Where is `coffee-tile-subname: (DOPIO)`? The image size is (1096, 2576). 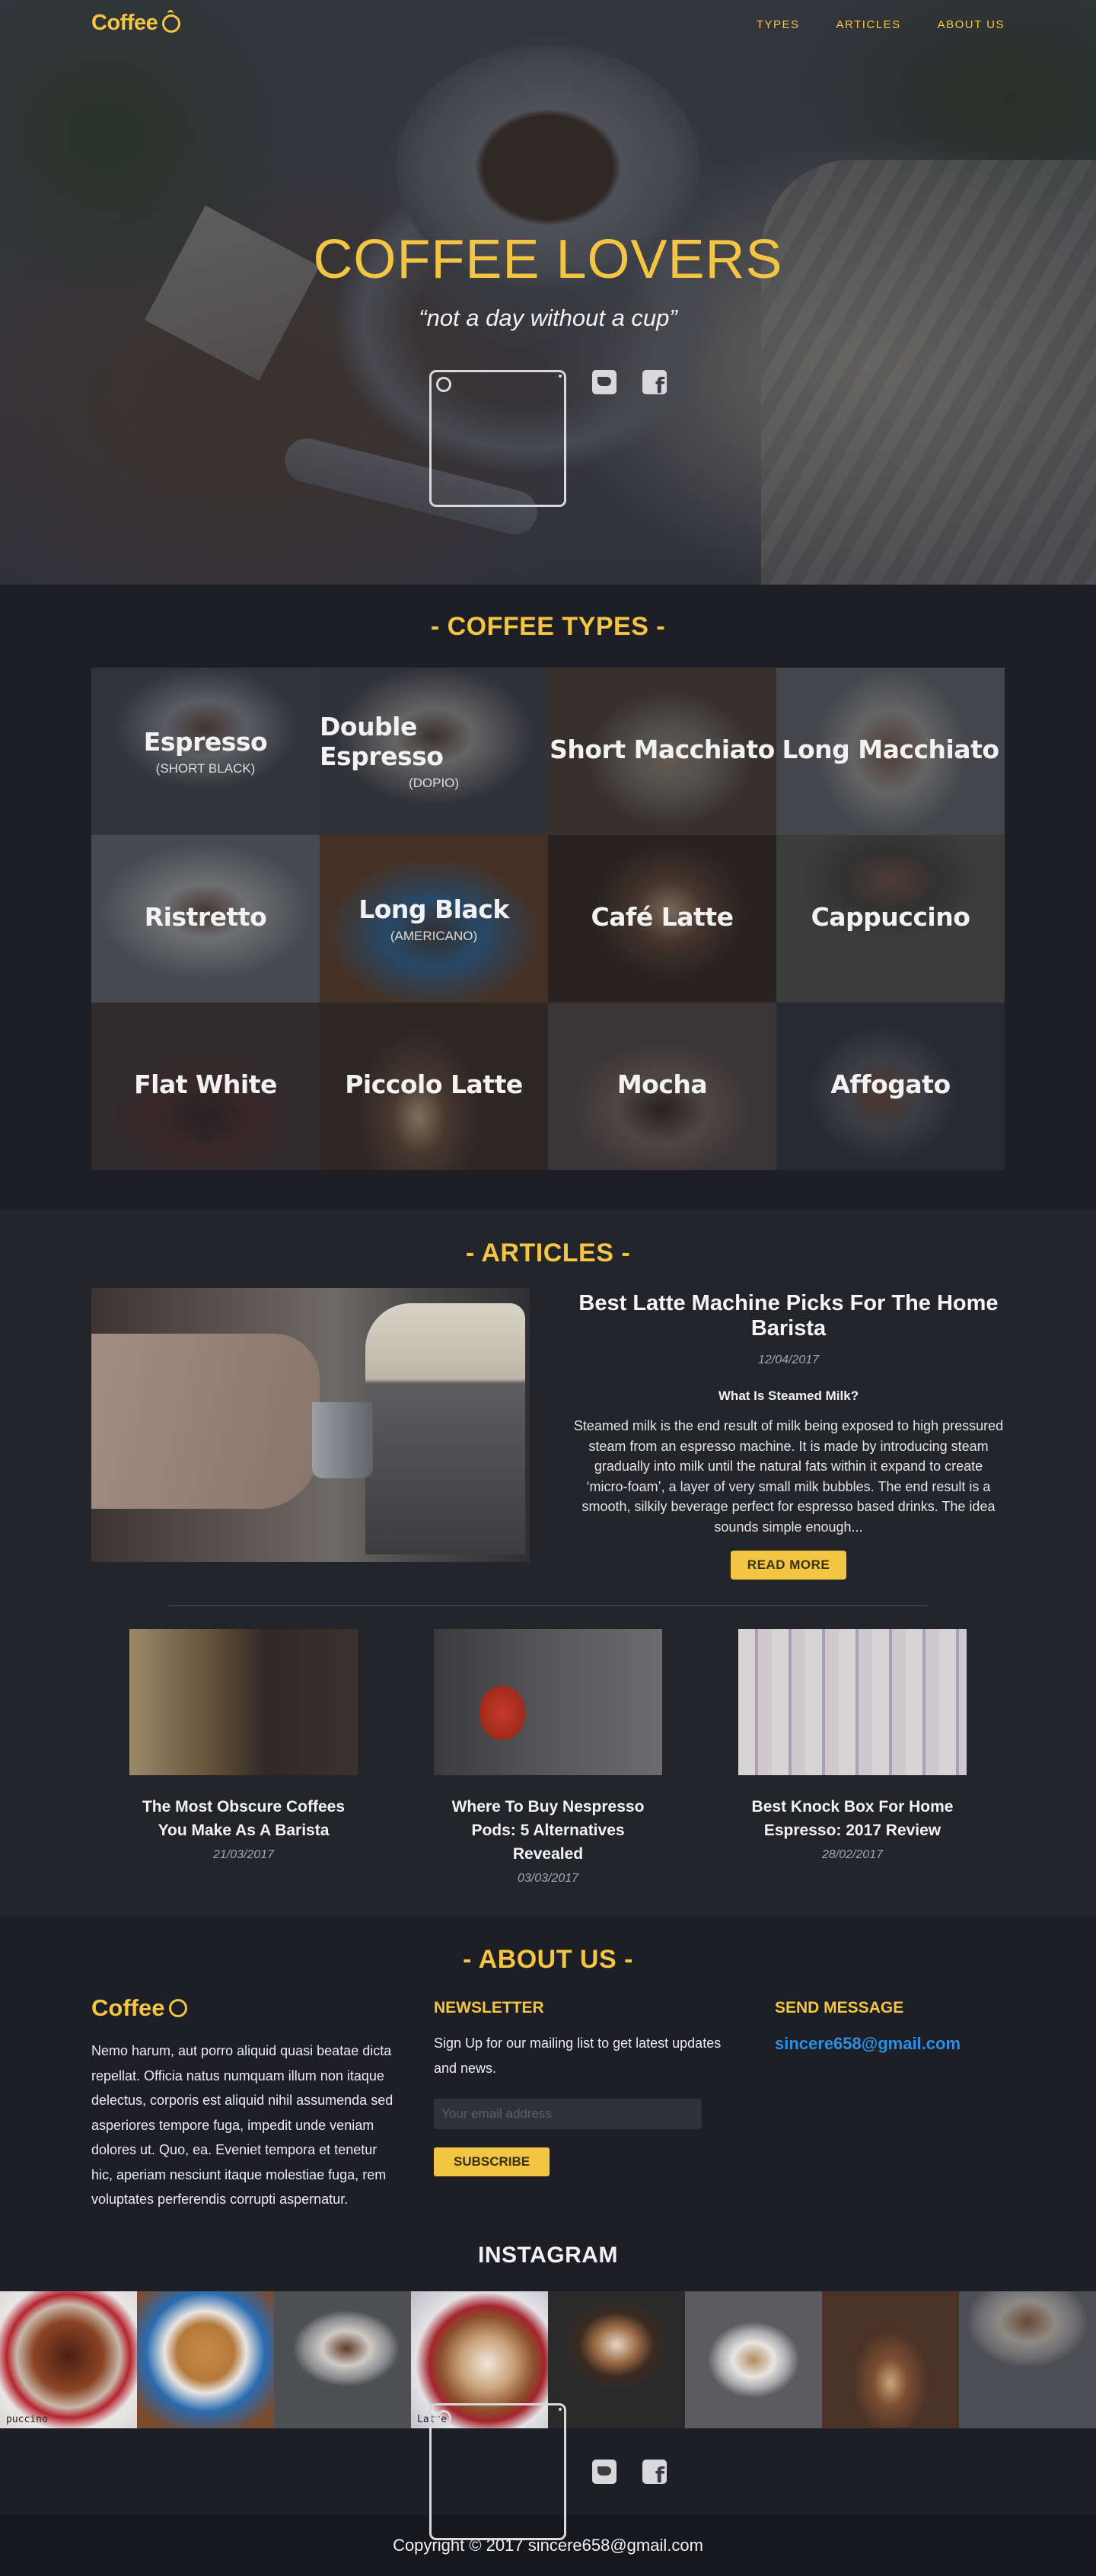 coffee-tile-subname: (DOPIO) is located at coordinates (434, 783).